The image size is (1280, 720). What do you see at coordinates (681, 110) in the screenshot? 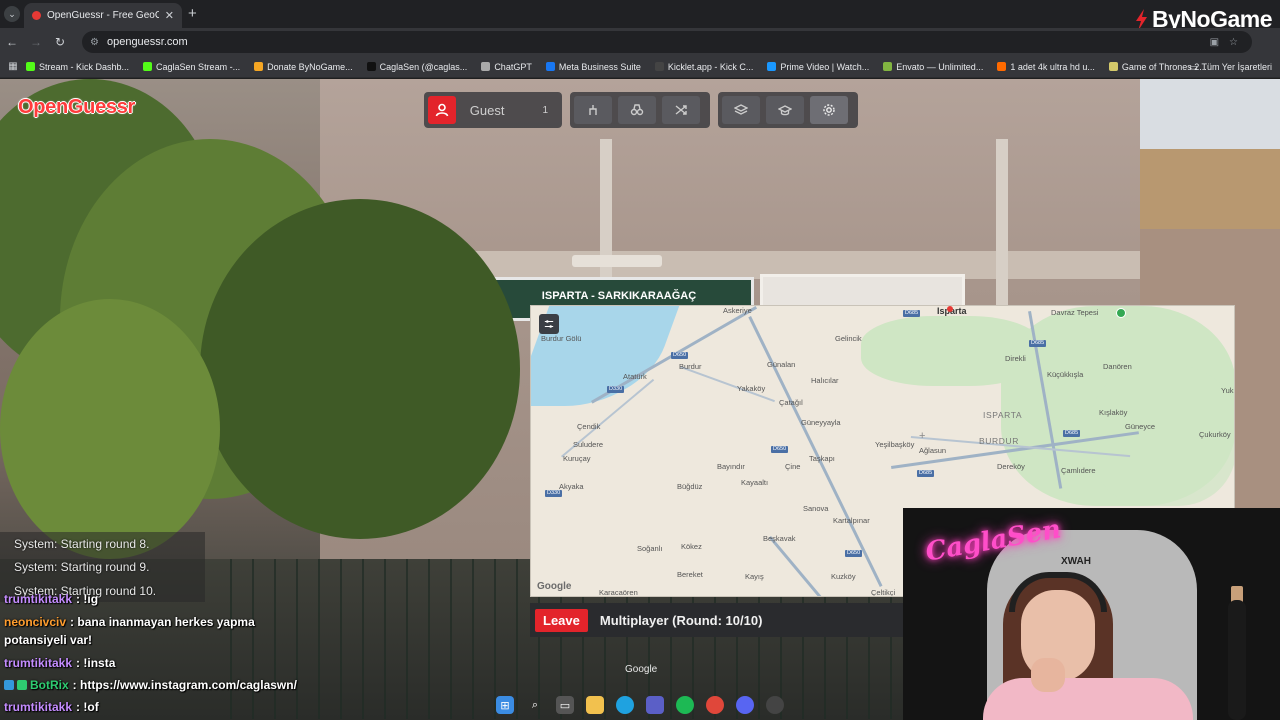
I see `shuffle-button` at bounding box center [681, 110].